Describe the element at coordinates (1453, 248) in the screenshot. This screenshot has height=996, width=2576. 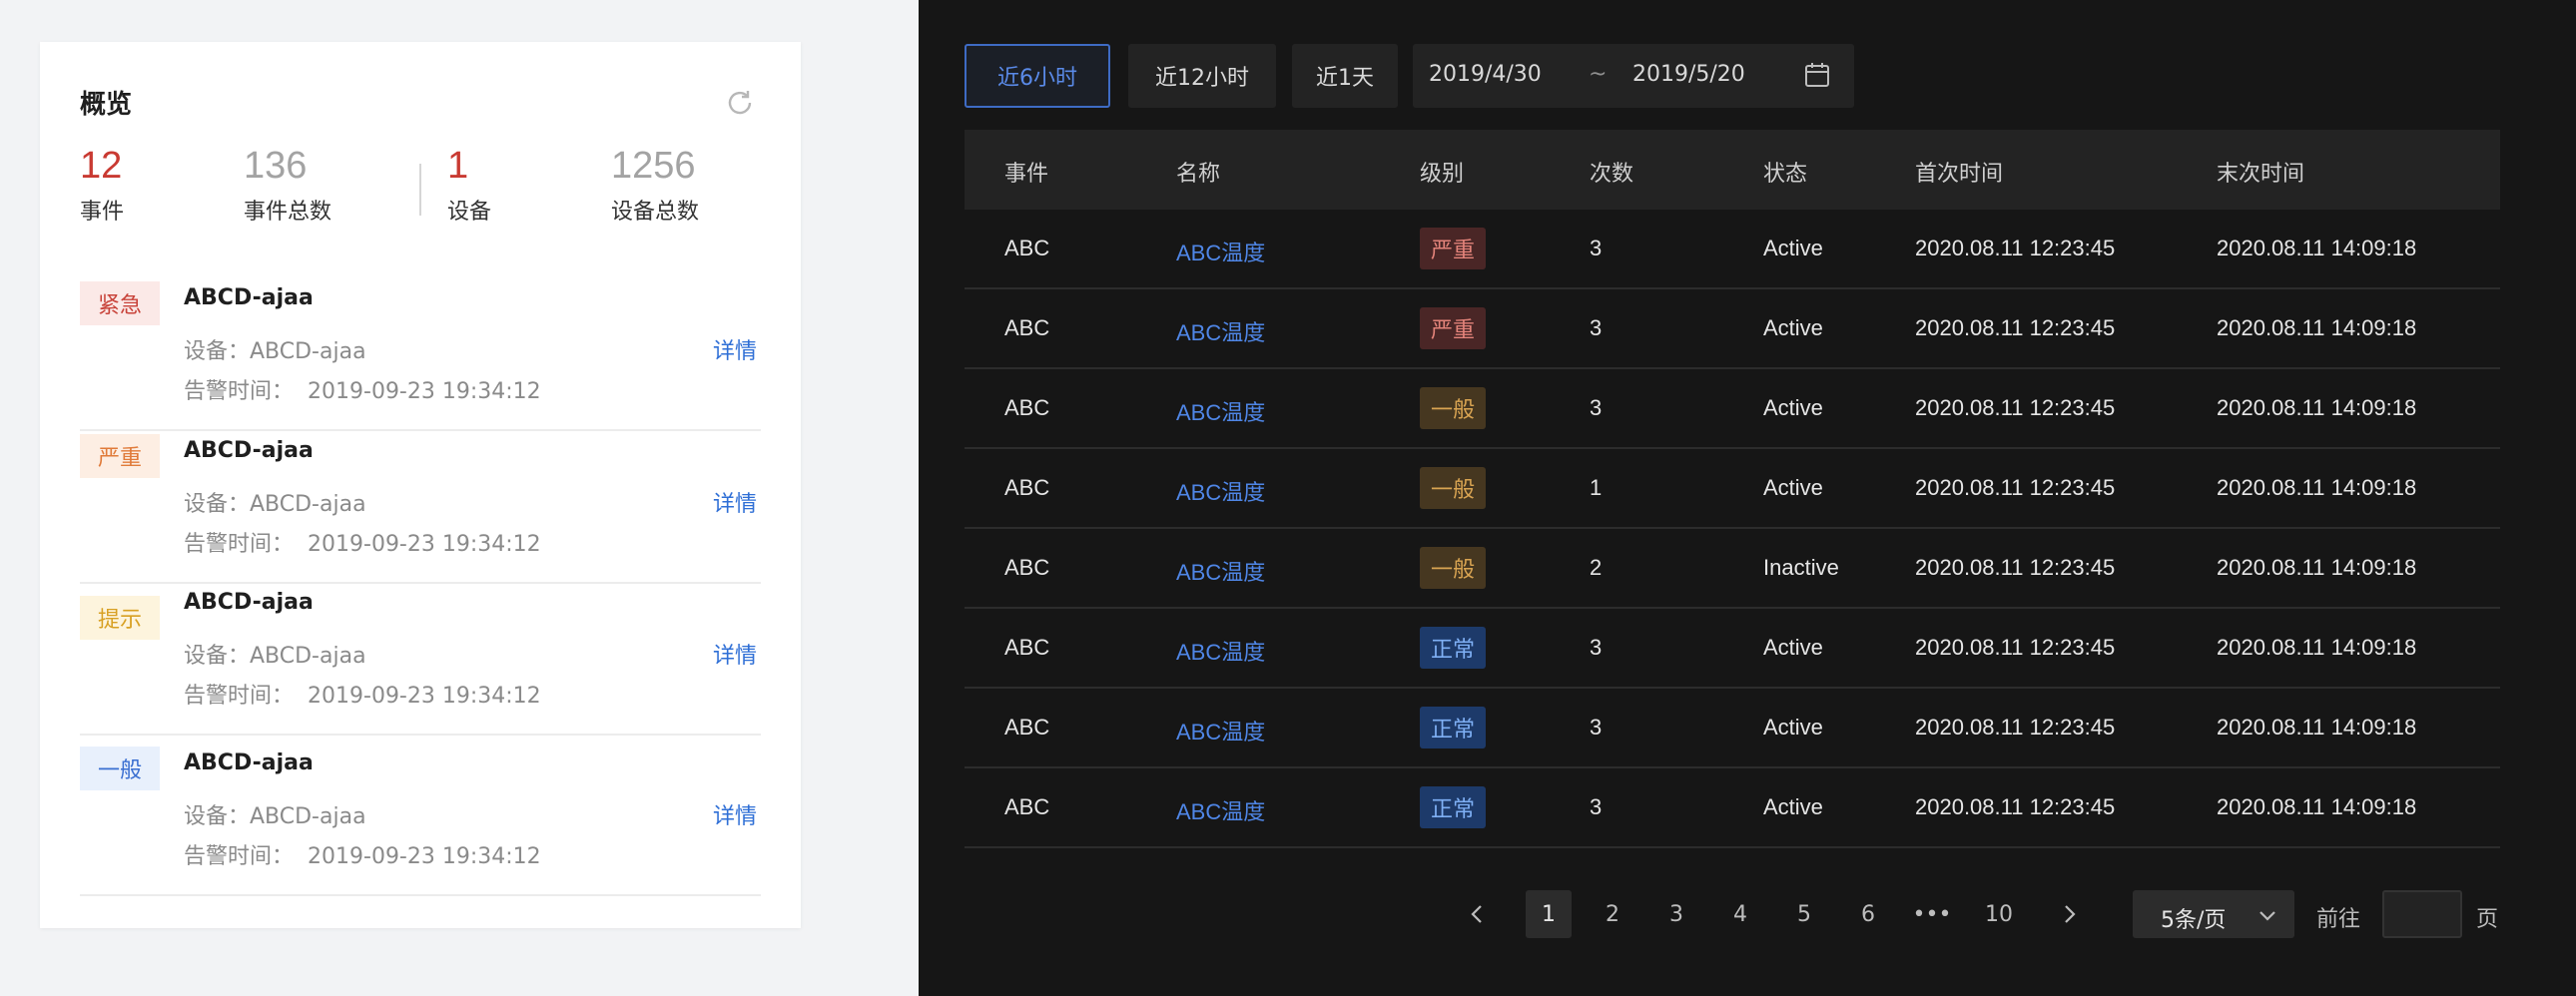
I see `level-badge: 严重` at that location.